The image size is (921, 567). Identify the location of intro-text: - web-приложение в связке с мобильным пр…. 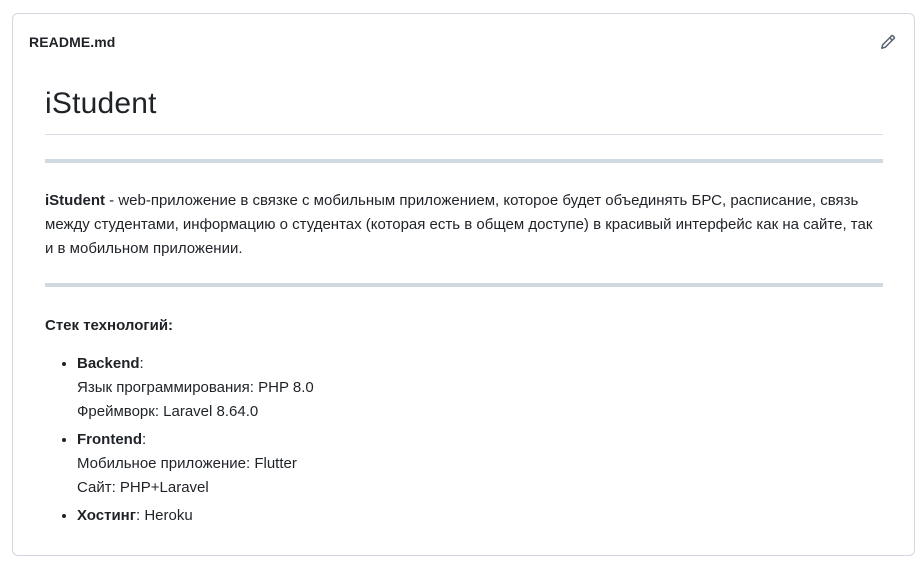
(459, 224).